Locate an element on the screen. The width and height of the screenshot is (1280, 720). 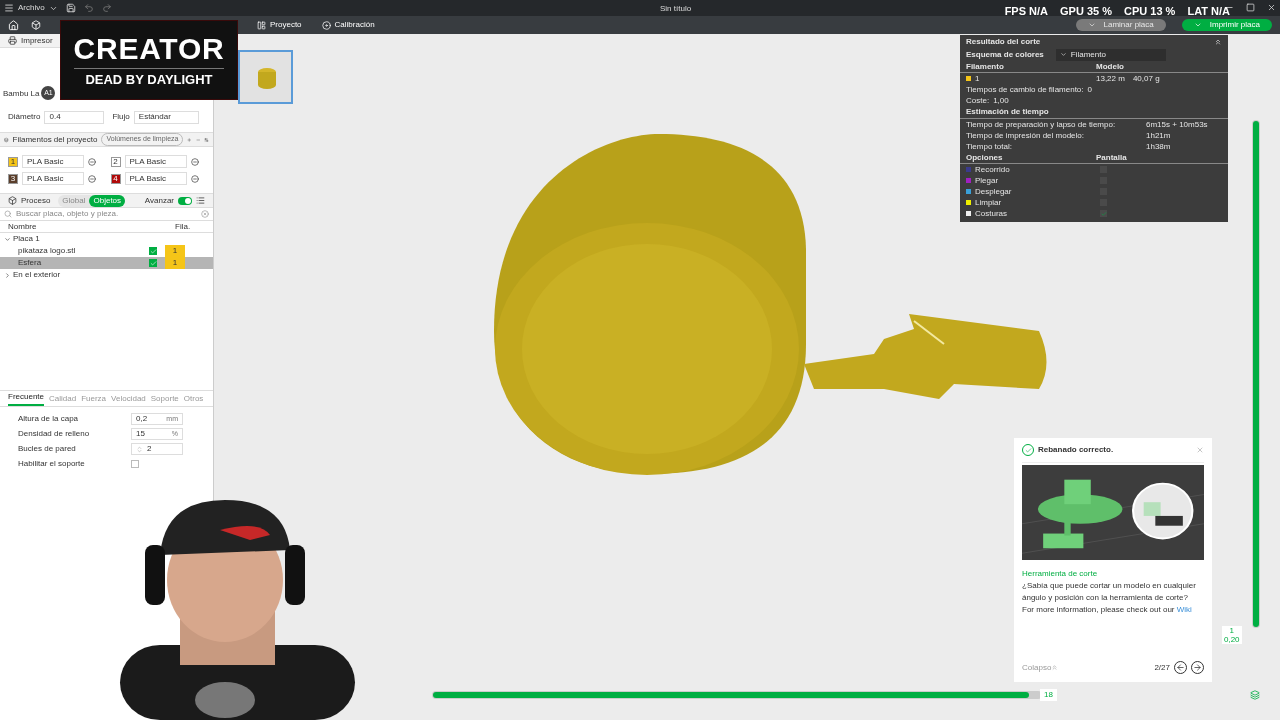
setting-field: 2 is located at coordinates (157, 449).